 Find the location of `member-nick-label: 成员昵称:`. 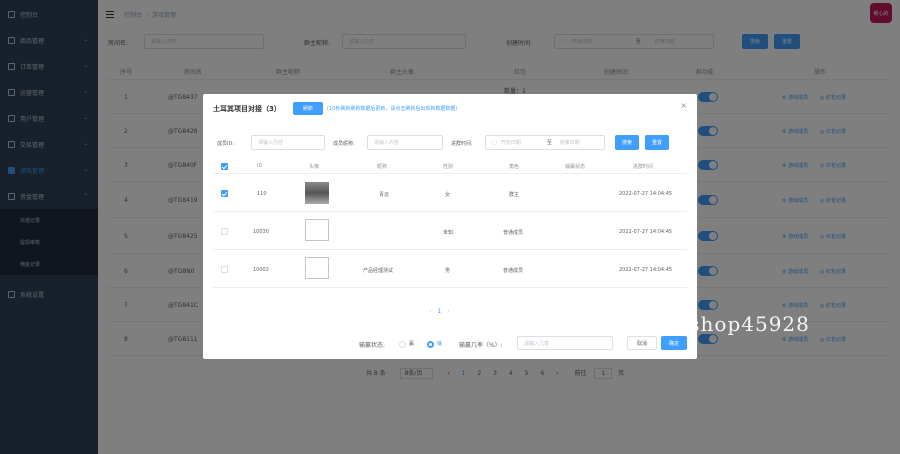

member-nick-label: 成员昵称: is located at coordinates (344, 144).